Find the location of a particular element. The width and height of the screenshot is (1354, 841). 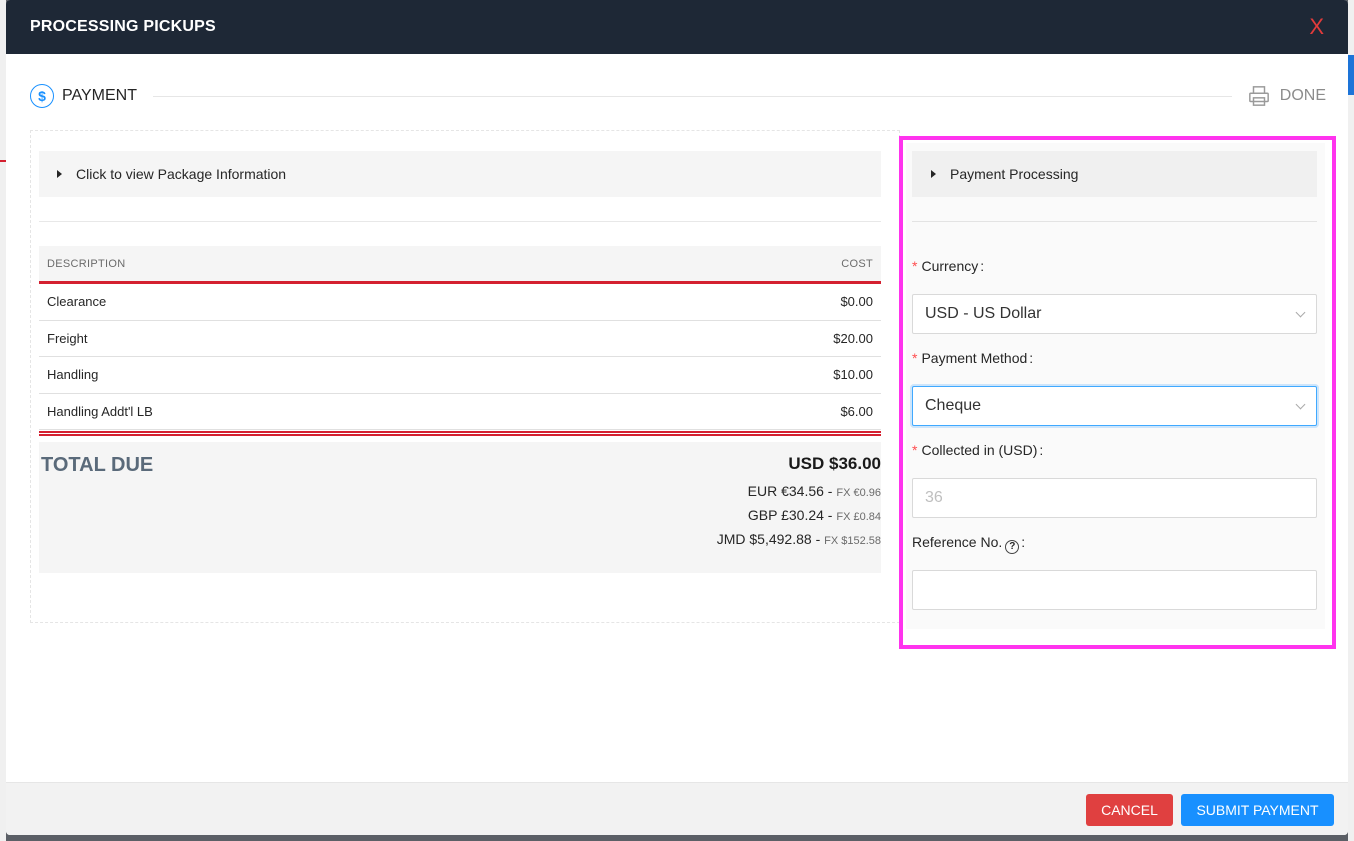

fx-rate: FX £0.84 is located at coordinates (858, 517).